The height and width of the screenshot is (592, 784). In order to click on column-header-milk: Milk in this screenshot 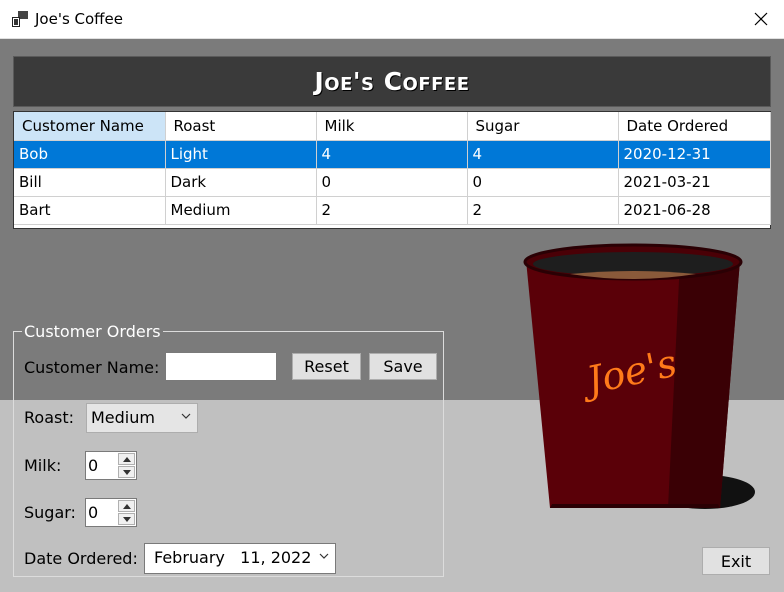, I will do `click(392, 126)`.